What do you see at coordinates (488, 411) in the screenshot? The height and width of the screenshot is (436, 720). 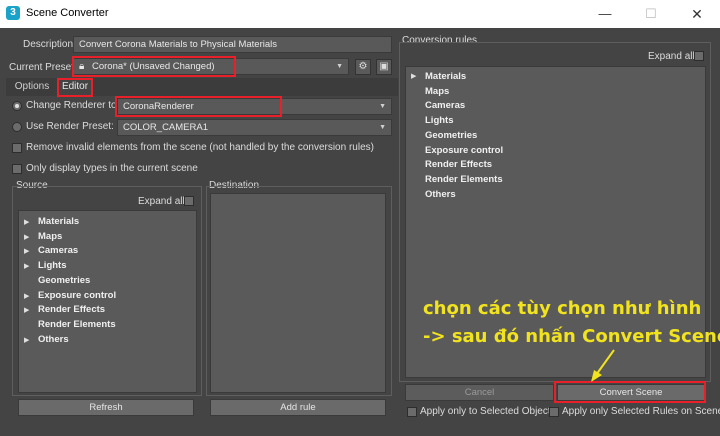 I see `apply-selected-objects-label: Apply only to Selected Objects` at bounding box center [488, 411].